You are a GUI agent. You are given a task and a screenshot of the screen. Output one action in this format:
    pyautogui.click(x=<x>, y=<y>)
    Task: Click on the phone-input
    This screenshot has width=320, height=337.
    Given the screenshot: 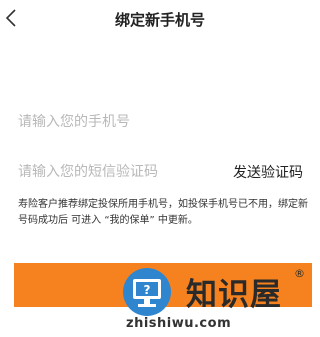 What is the action you would take?
    pyautogui.click(x=160, y=122)
    